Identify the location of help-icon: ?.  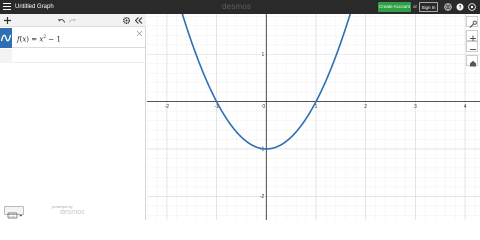
(460, 7).